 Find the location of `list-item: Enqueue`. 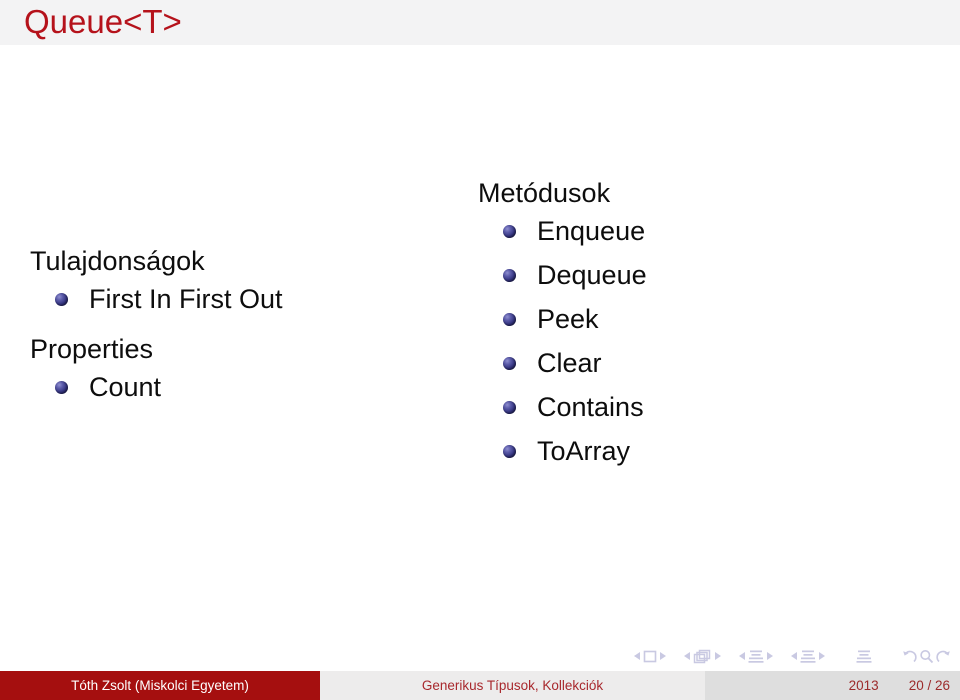

list-item: Enqueue is located at coordinates (575, 231).